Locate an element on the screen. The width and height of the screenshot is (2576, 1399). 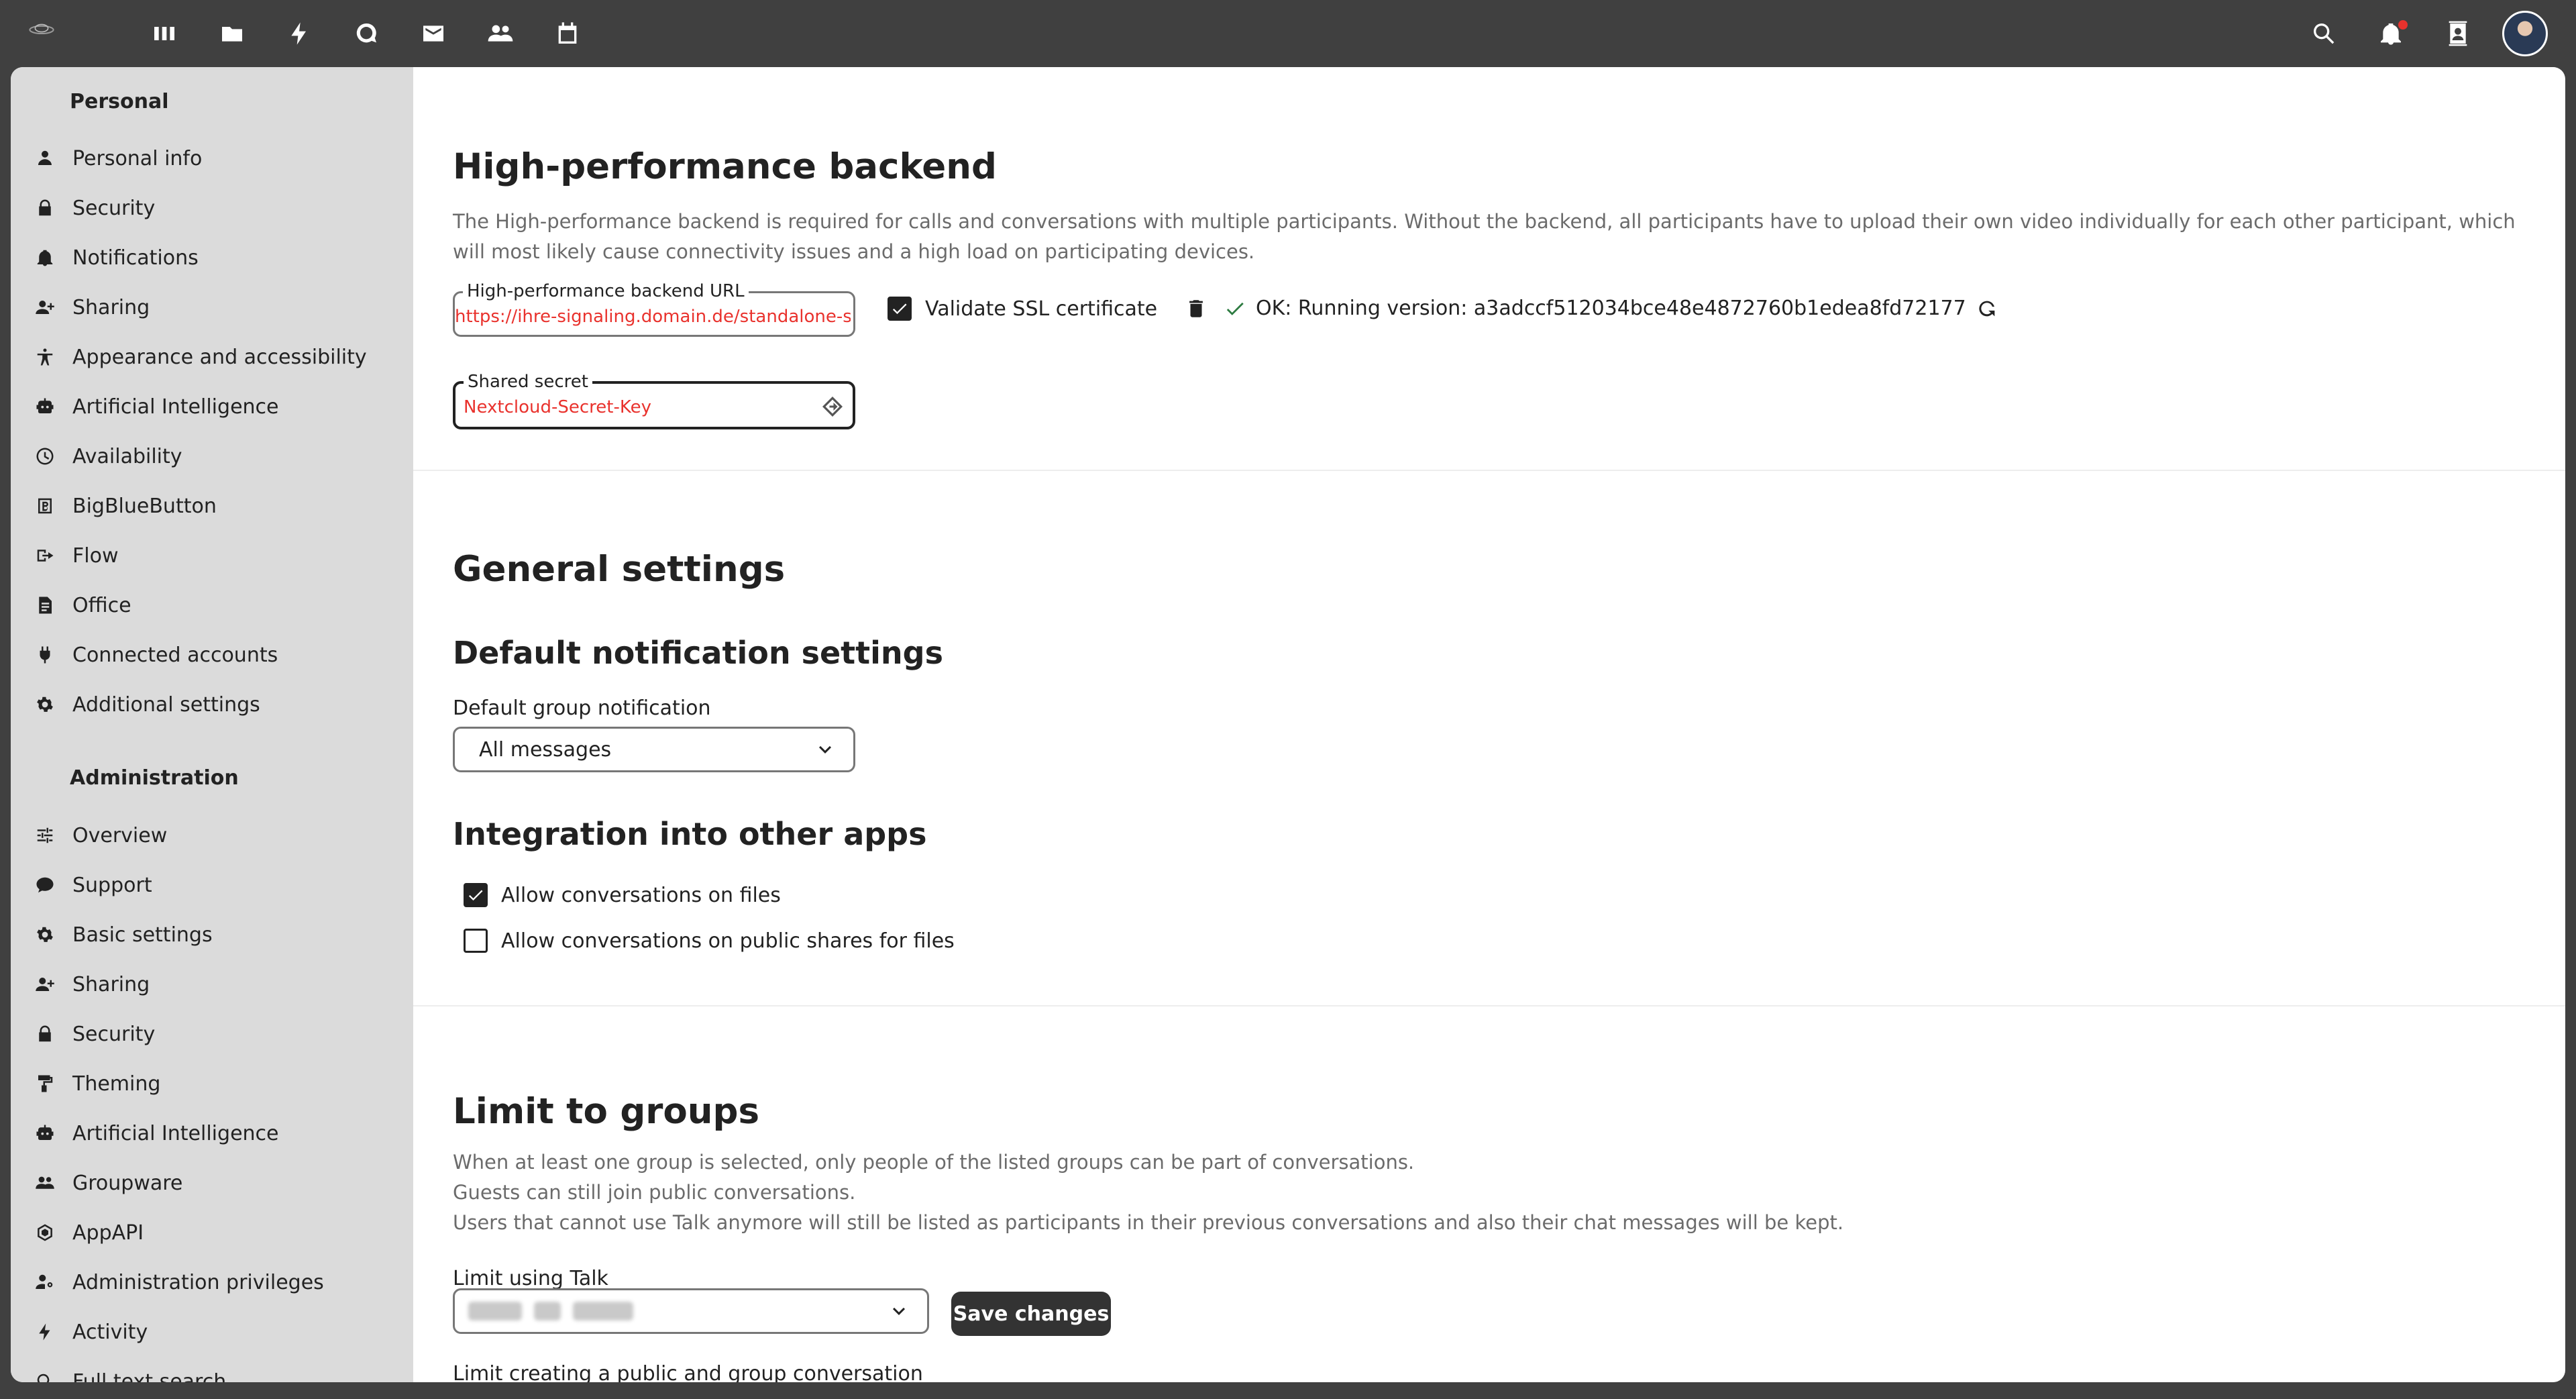
sidebar-item-label: Connected accounts is located at coordinates (175, 655).